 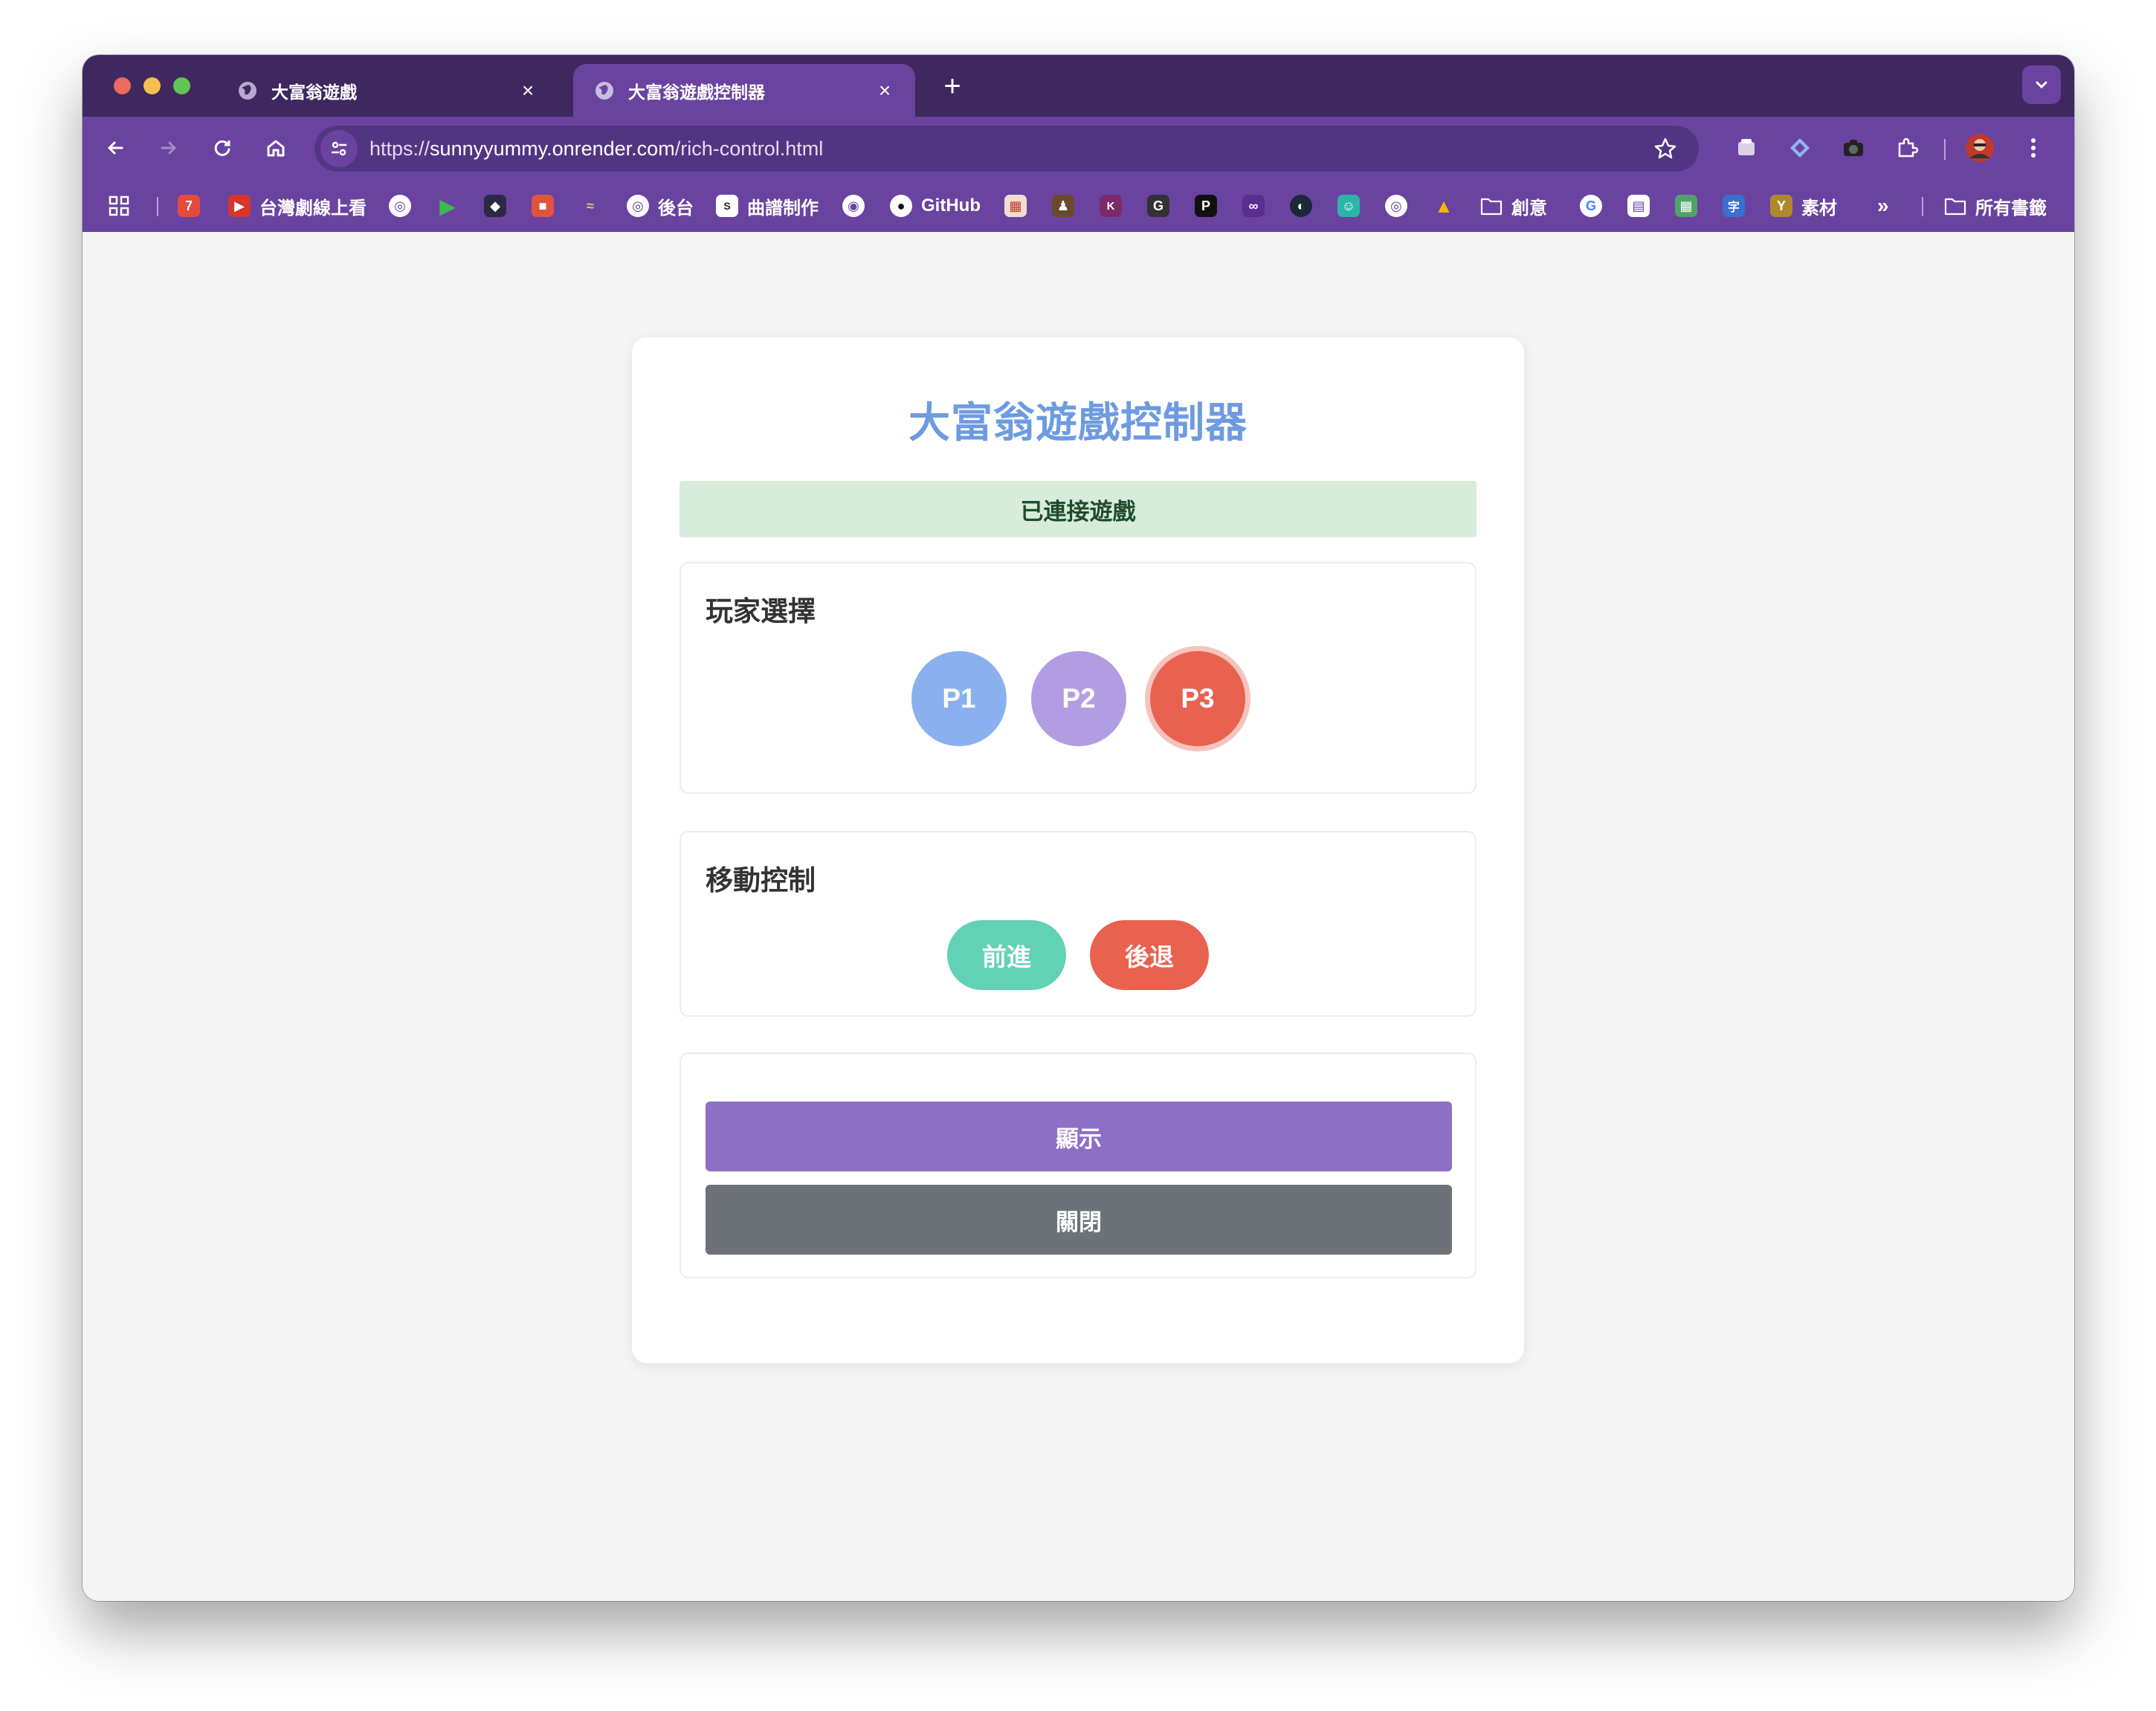 What do you see at coordinates (1015, 206) in the screenshot?
I see `grid-icon: ▦` at bounding box center [1015, 206].